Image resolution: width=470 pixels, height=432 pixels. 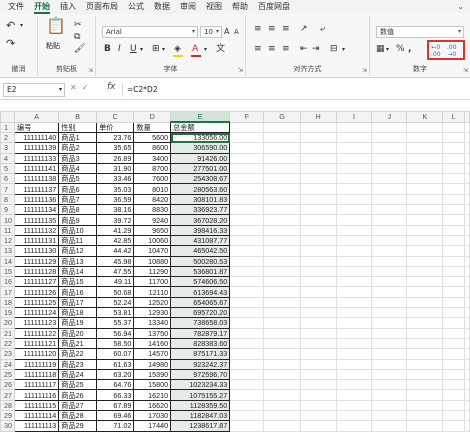 What do you see at coordinates (115, 199) in the screenshot?
I see `cell: 36.59` at bounding box center [115, 199].